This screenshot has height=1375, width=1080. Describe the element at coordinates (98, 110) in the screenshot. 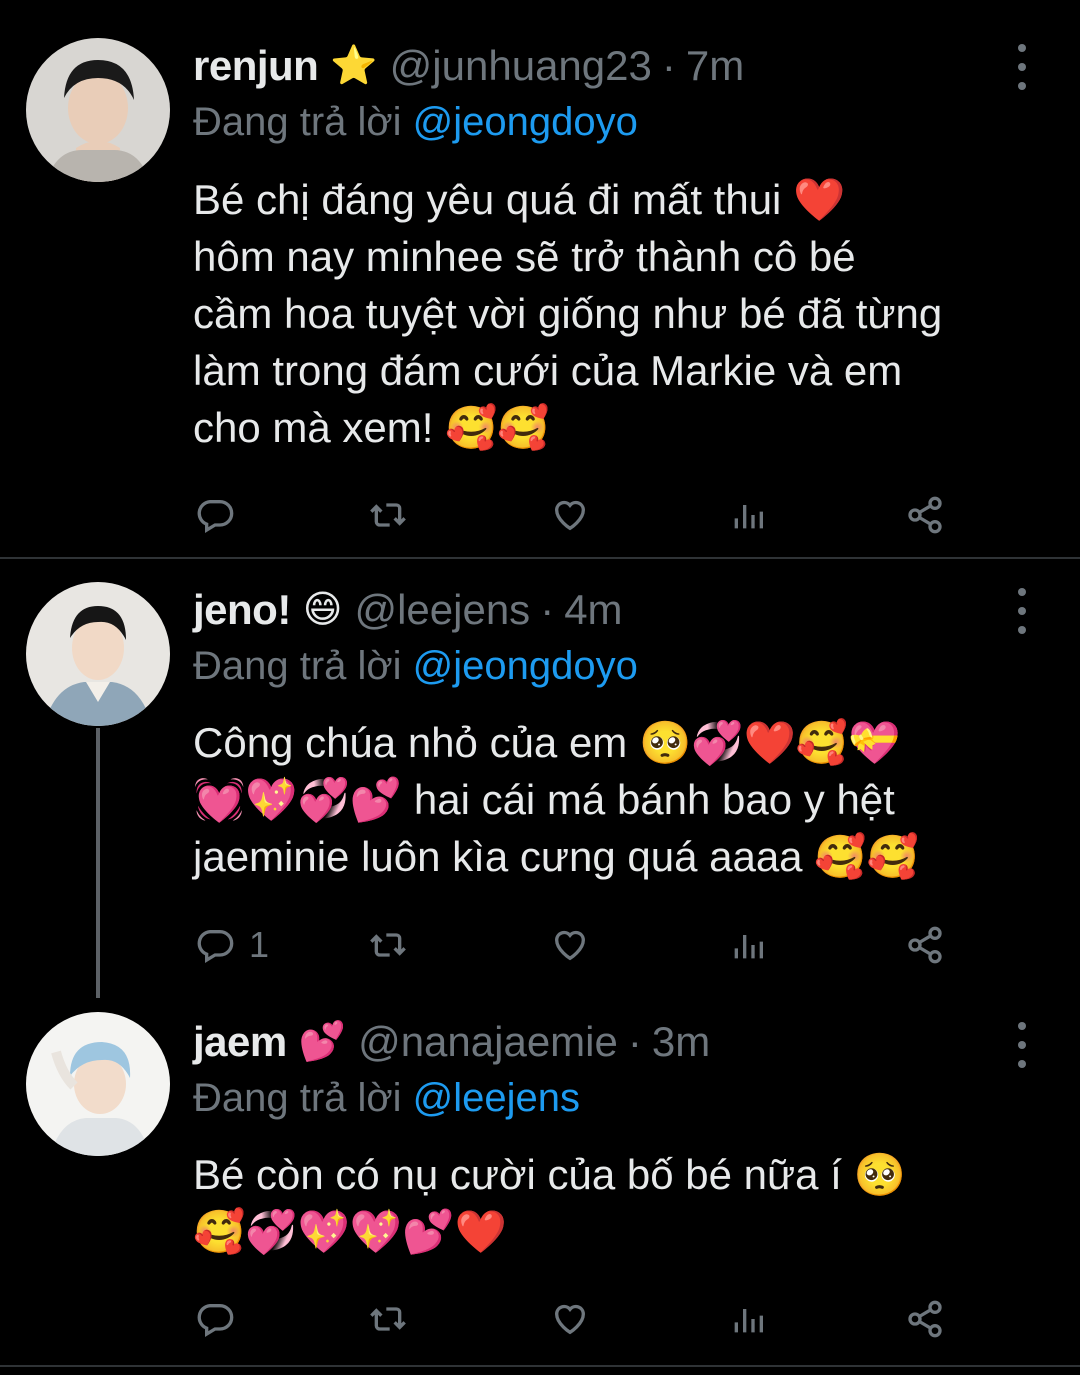

I see `avatar-renjun` at that location.